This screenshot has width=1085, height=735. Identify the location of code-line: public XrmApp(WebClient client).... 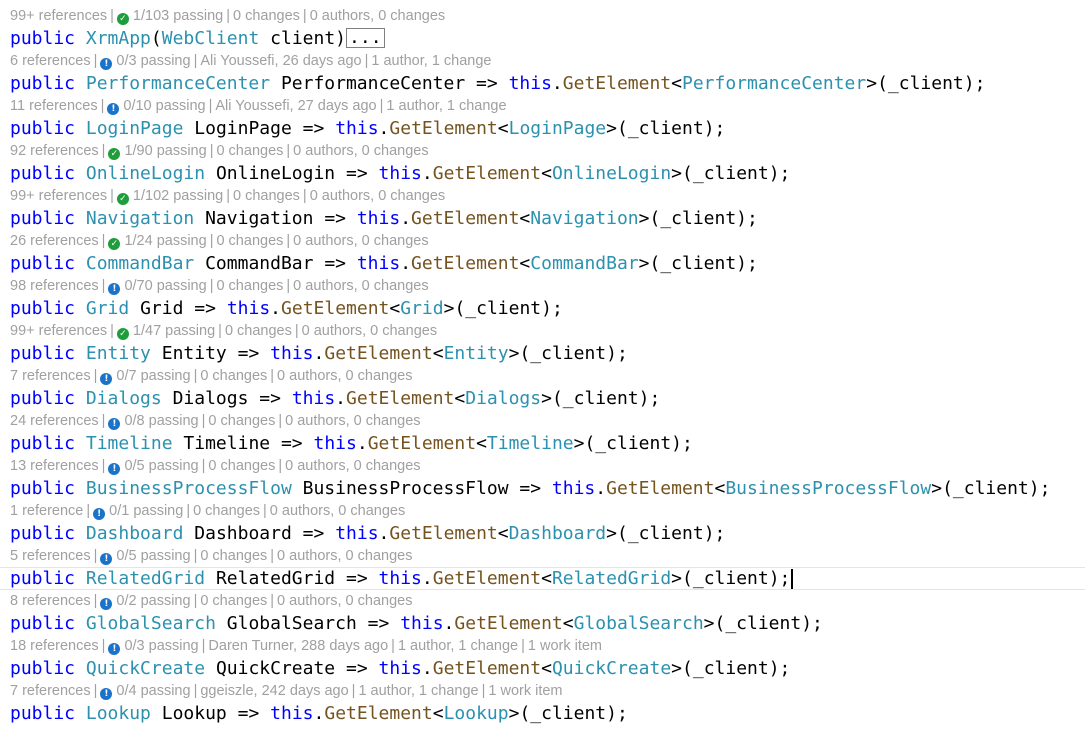
(542, 38).